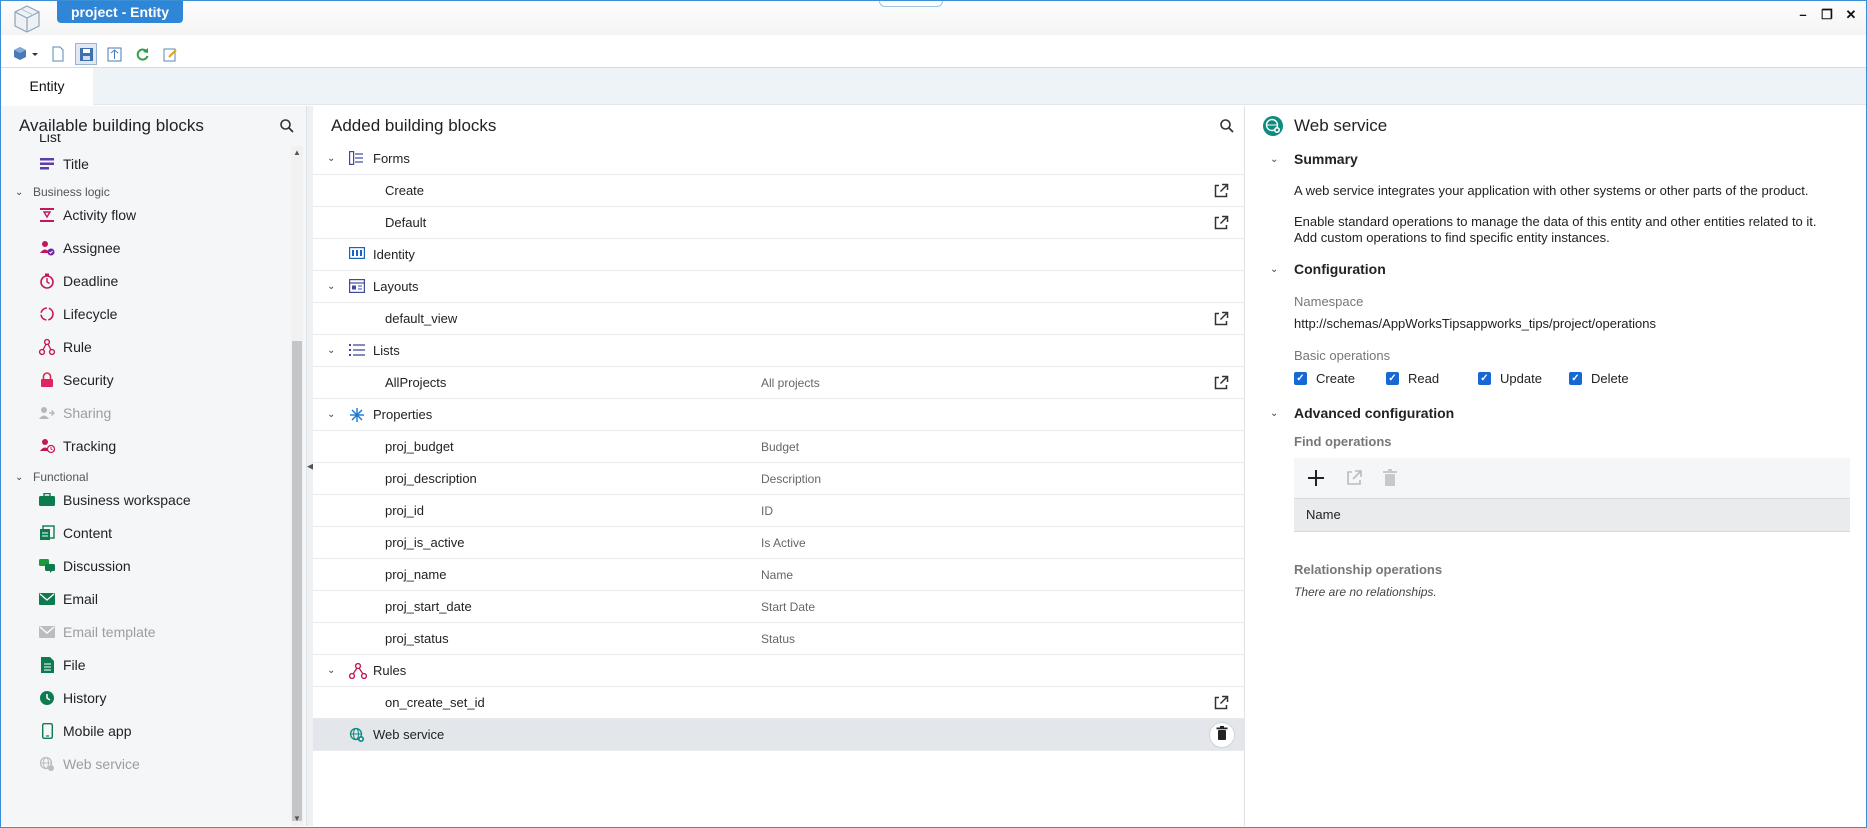 The height and width of the screenshot is (828, 1867). Describe the element at coordinates (779, 703) in the screenshot. I see `table-row: on_create_set_id` at that location.